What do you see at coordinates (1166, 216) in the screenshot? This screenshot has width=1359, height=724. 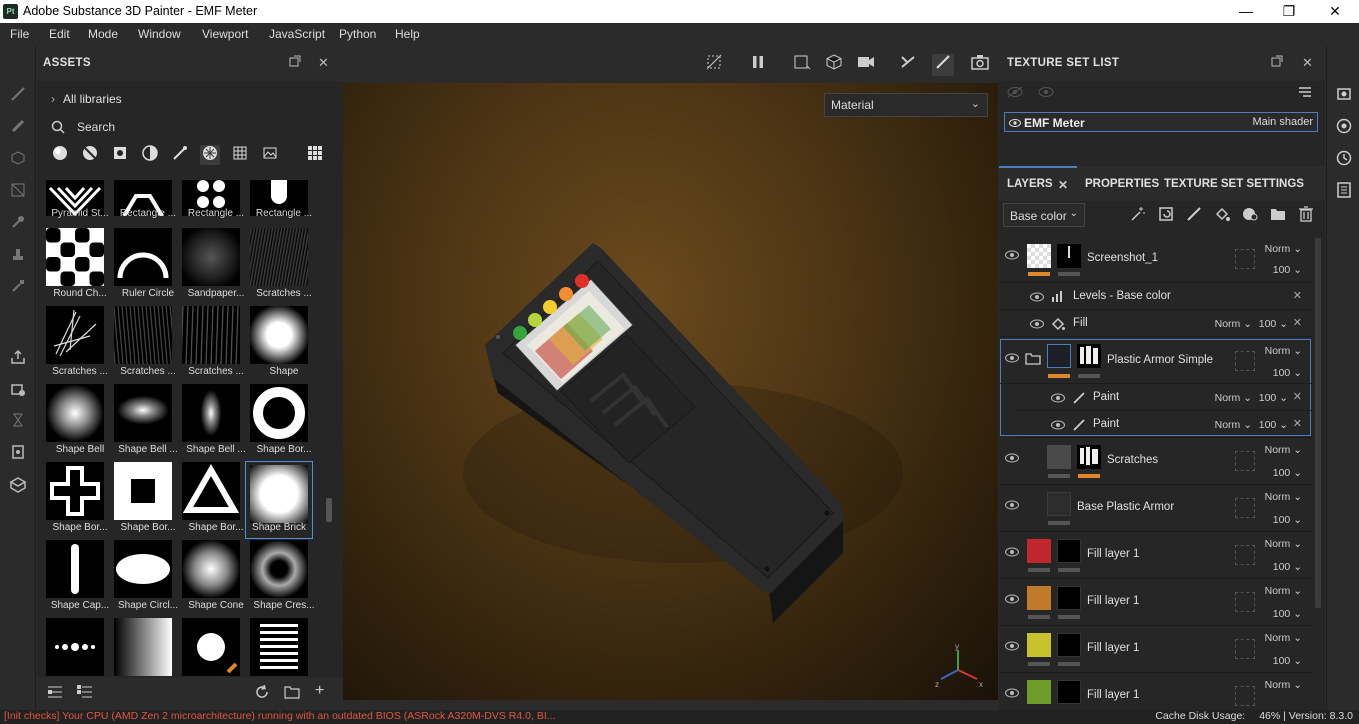 I see `add-anchor-icon` at bounding box center [1166, 216].